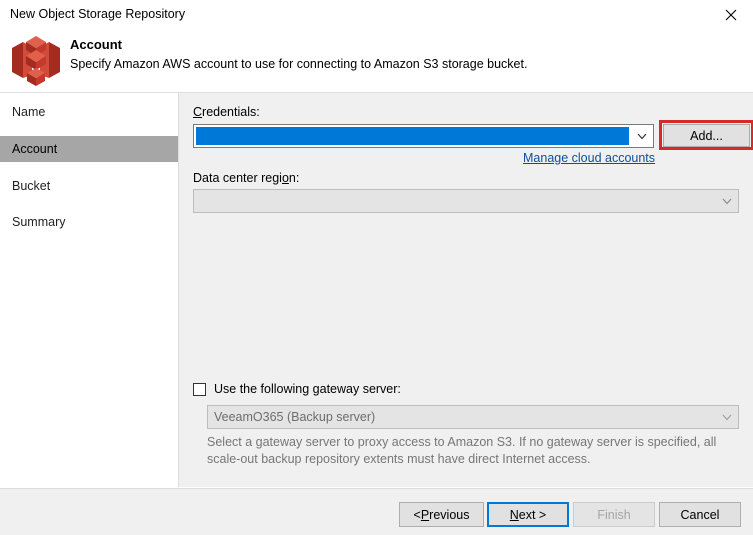  I want to click on cancel-button-label: Cancel, so click(700, 514).